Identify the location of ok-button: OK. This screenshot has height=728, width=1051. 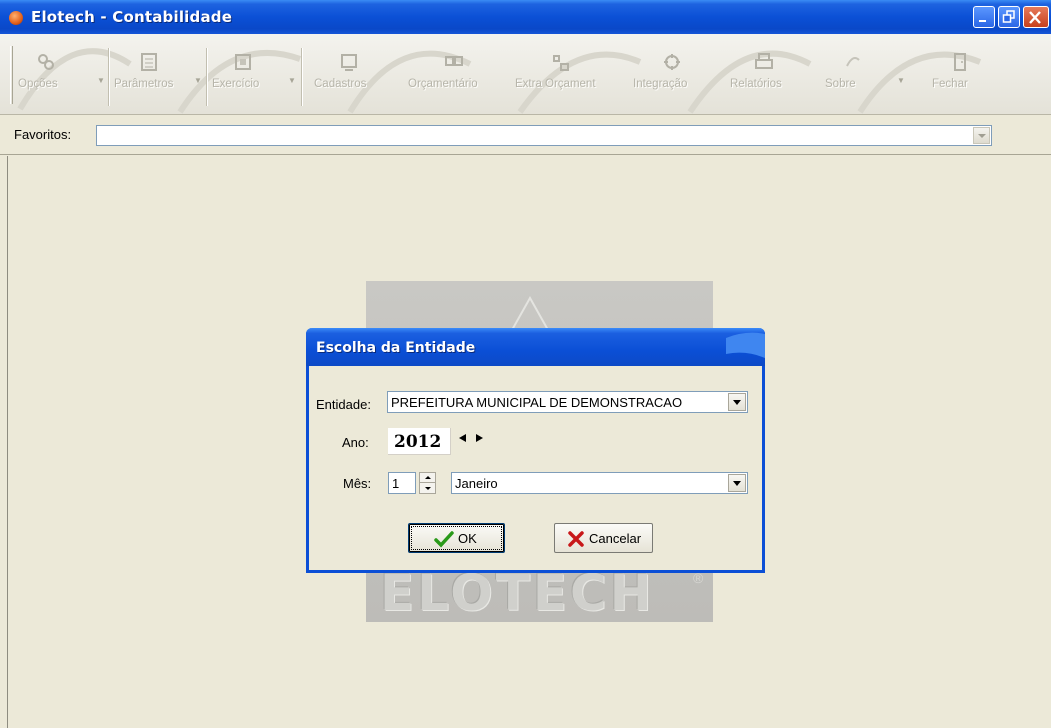
(456, 538).